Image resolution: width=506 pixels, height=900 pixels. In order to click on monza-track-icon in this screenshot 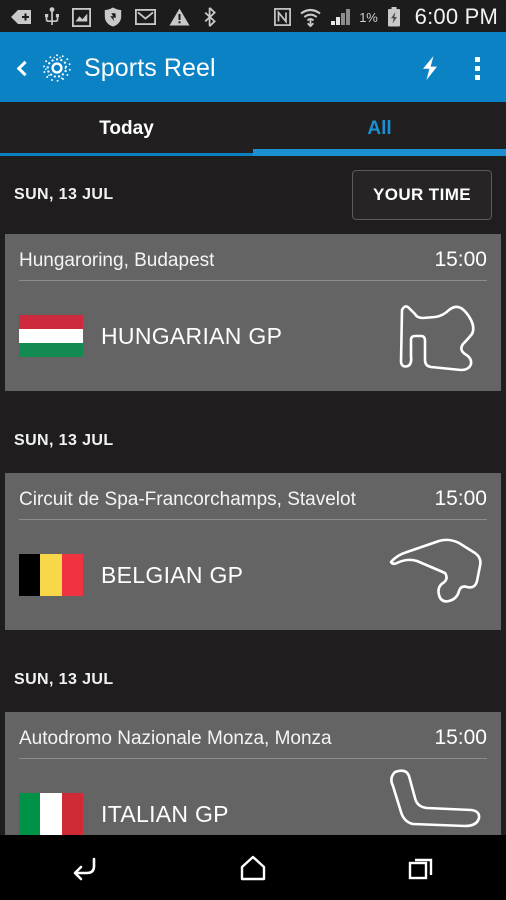, I will do `click(437, 799)`.